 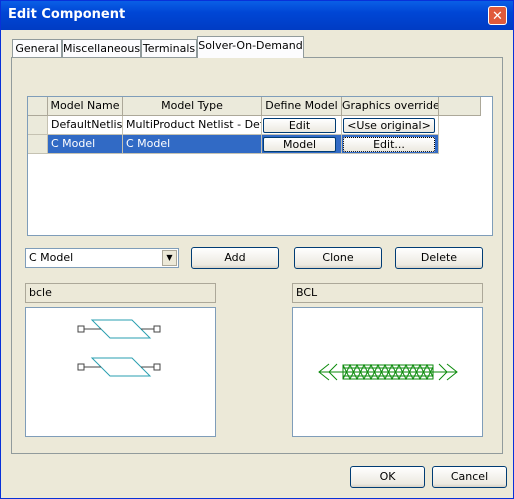 What do you see at coordinates (497, 15) in the screenshot?
I see `close-icon: ✕` at bounding box center [497, 15].